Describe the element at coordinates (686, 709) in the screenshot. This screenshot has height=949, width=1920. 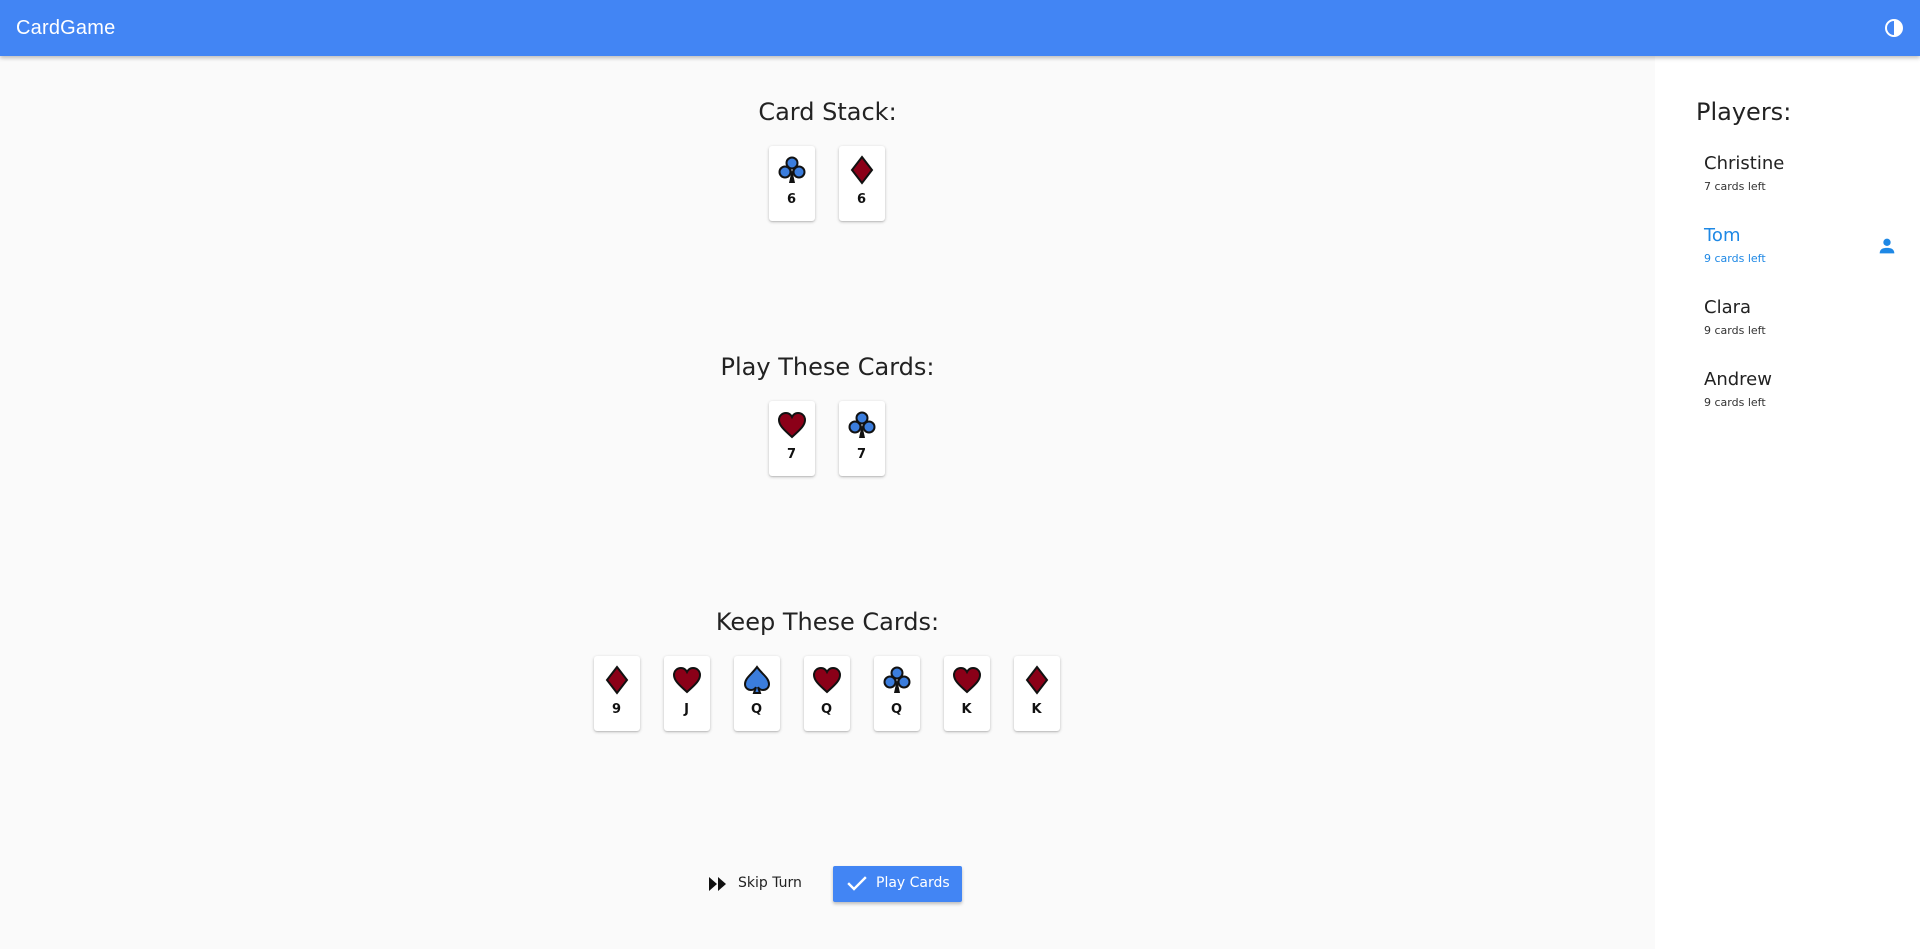
I see `card-rank: J` at that location.